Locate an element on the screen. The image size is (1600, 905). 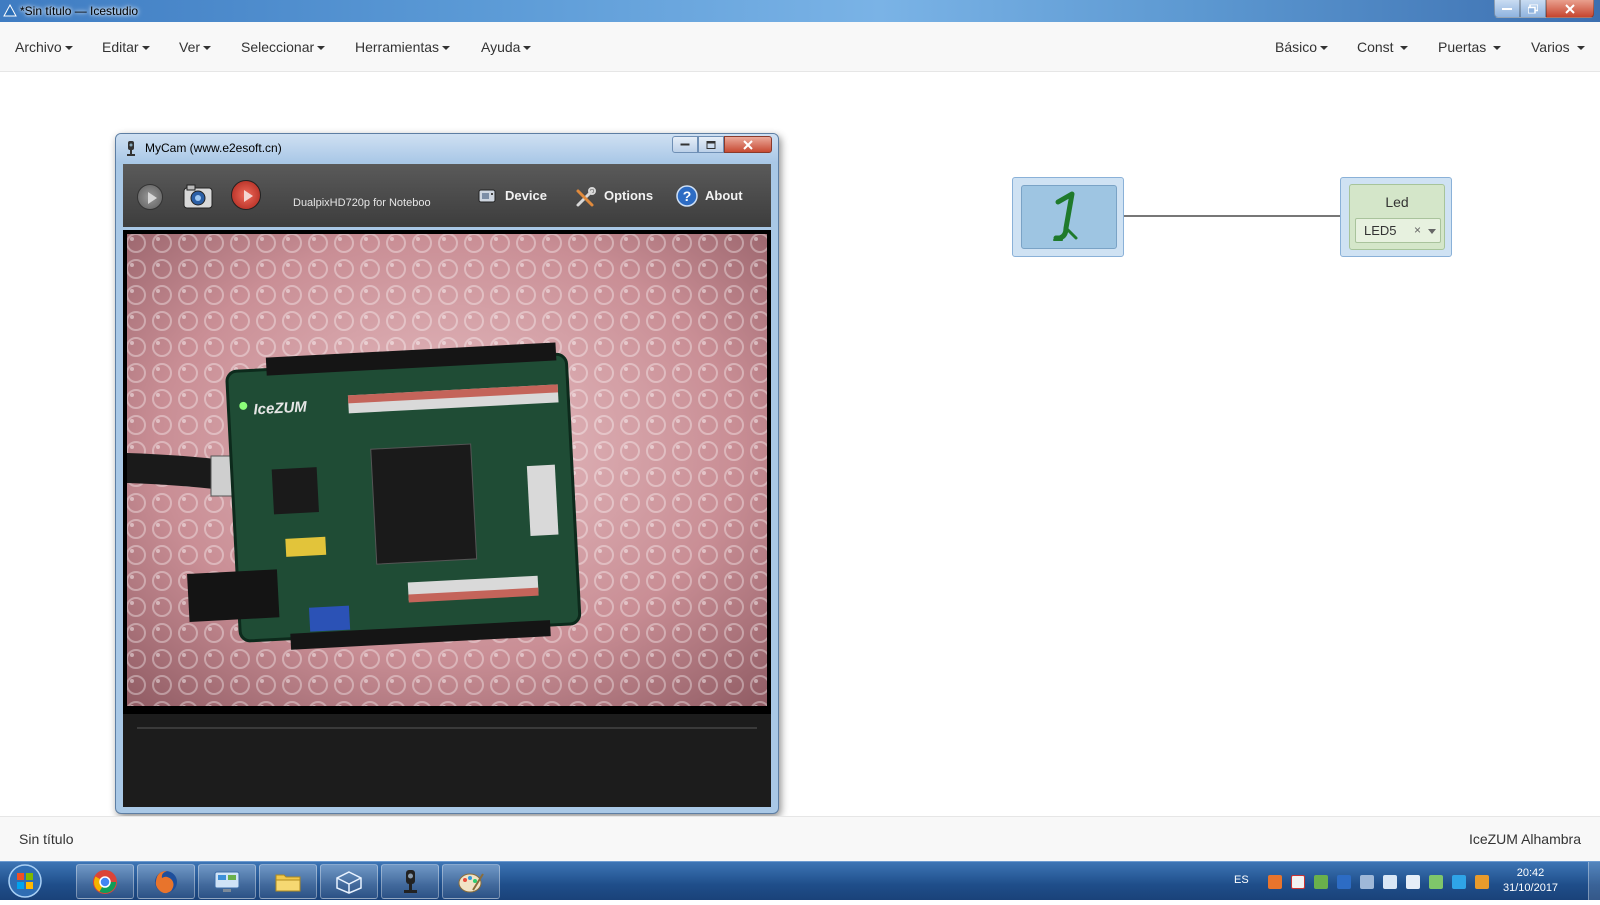
bluetooth-icon is located at coordinates (1344, 882).